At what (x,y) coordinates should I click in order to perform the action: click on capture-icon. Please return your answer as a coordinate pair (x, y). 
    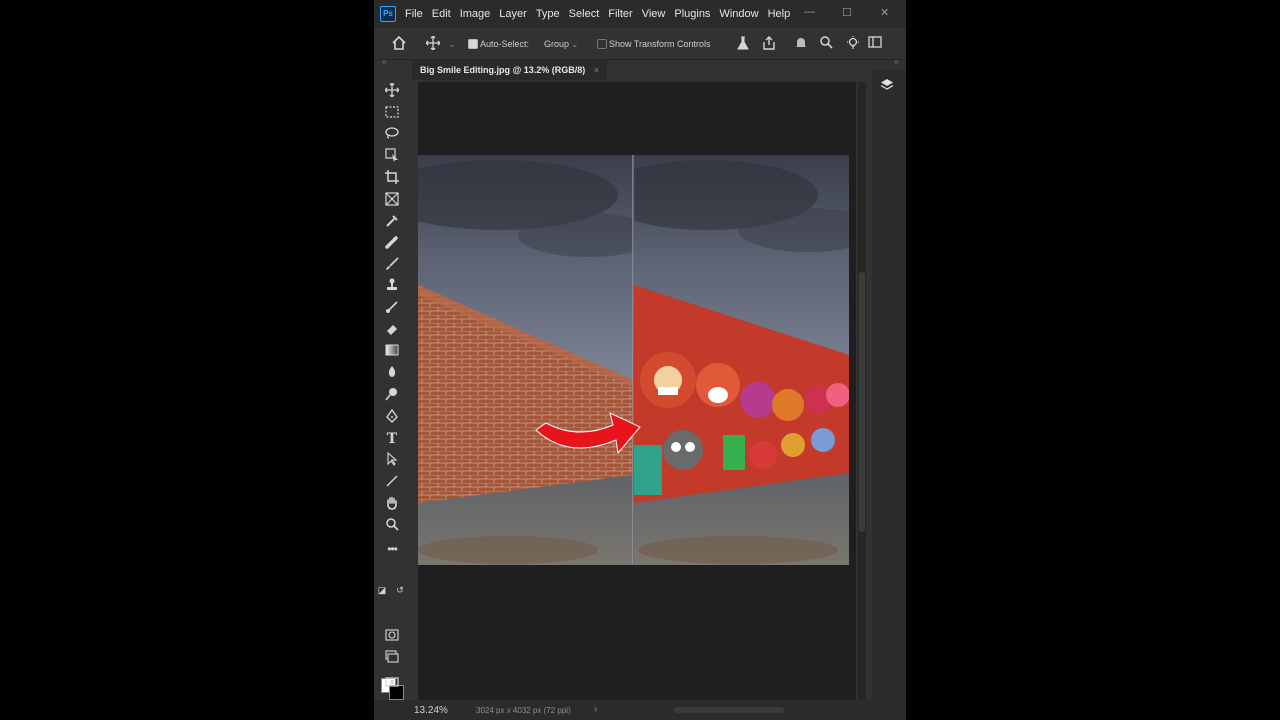
    Looking at the image, I should click on (392, 683).